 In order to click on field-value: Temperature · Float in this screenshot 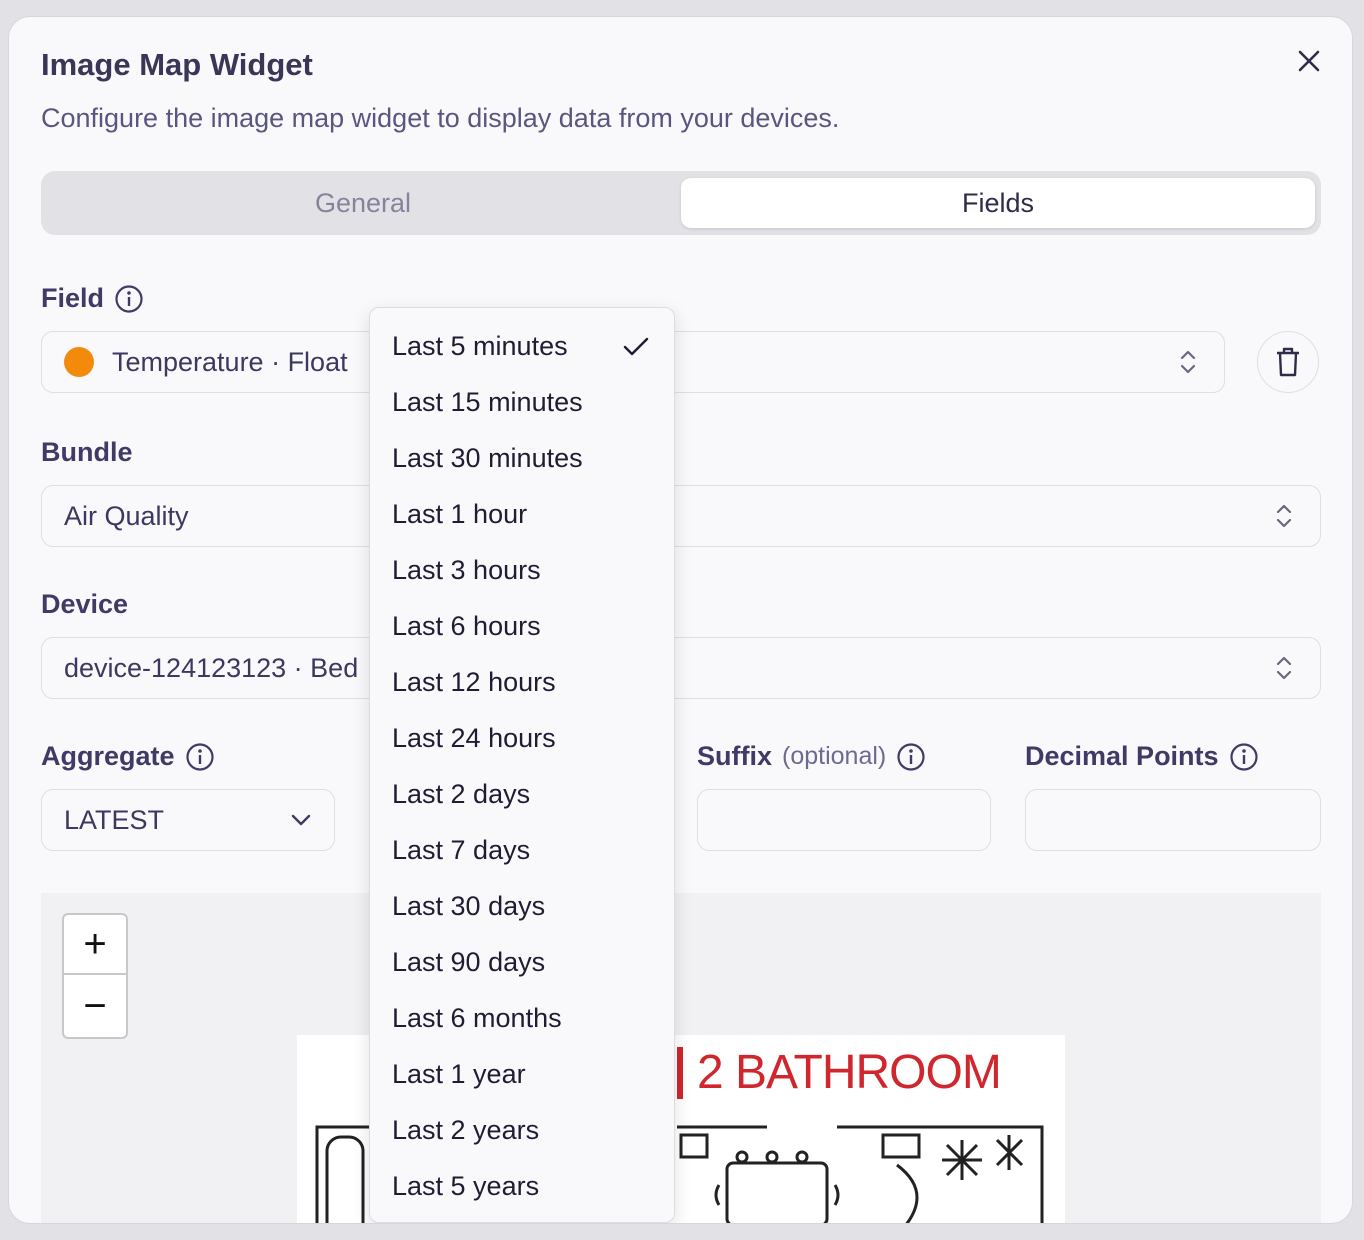, I will do `click(230, 361)`.